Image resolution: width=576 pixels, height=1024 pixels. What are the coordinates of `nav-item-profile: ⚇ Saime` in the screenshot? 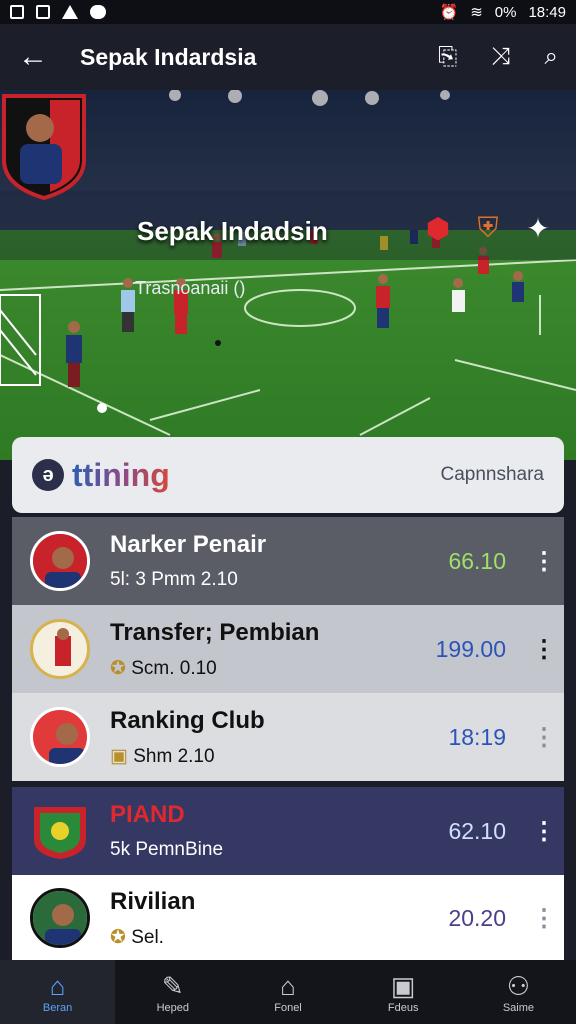 It's located at (518, 992).